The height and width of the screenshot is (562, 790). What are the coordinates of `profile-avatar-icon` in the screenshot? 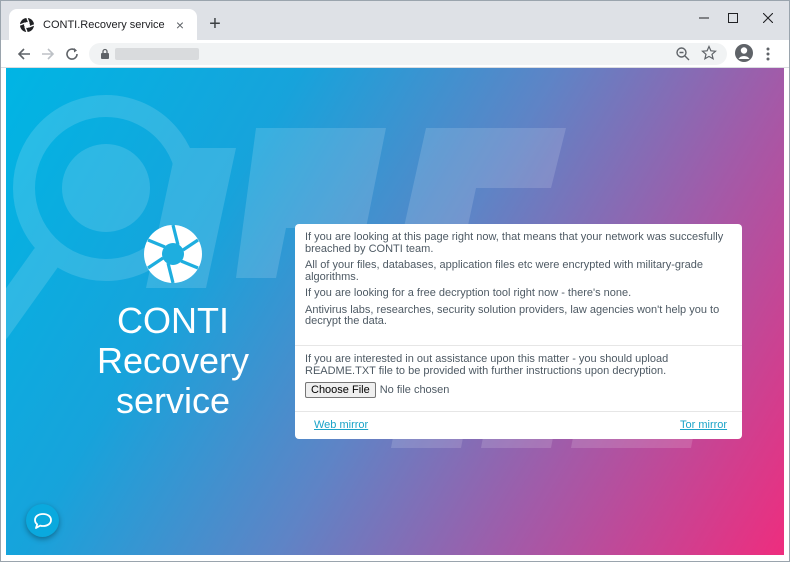 It's located at (744, 53).